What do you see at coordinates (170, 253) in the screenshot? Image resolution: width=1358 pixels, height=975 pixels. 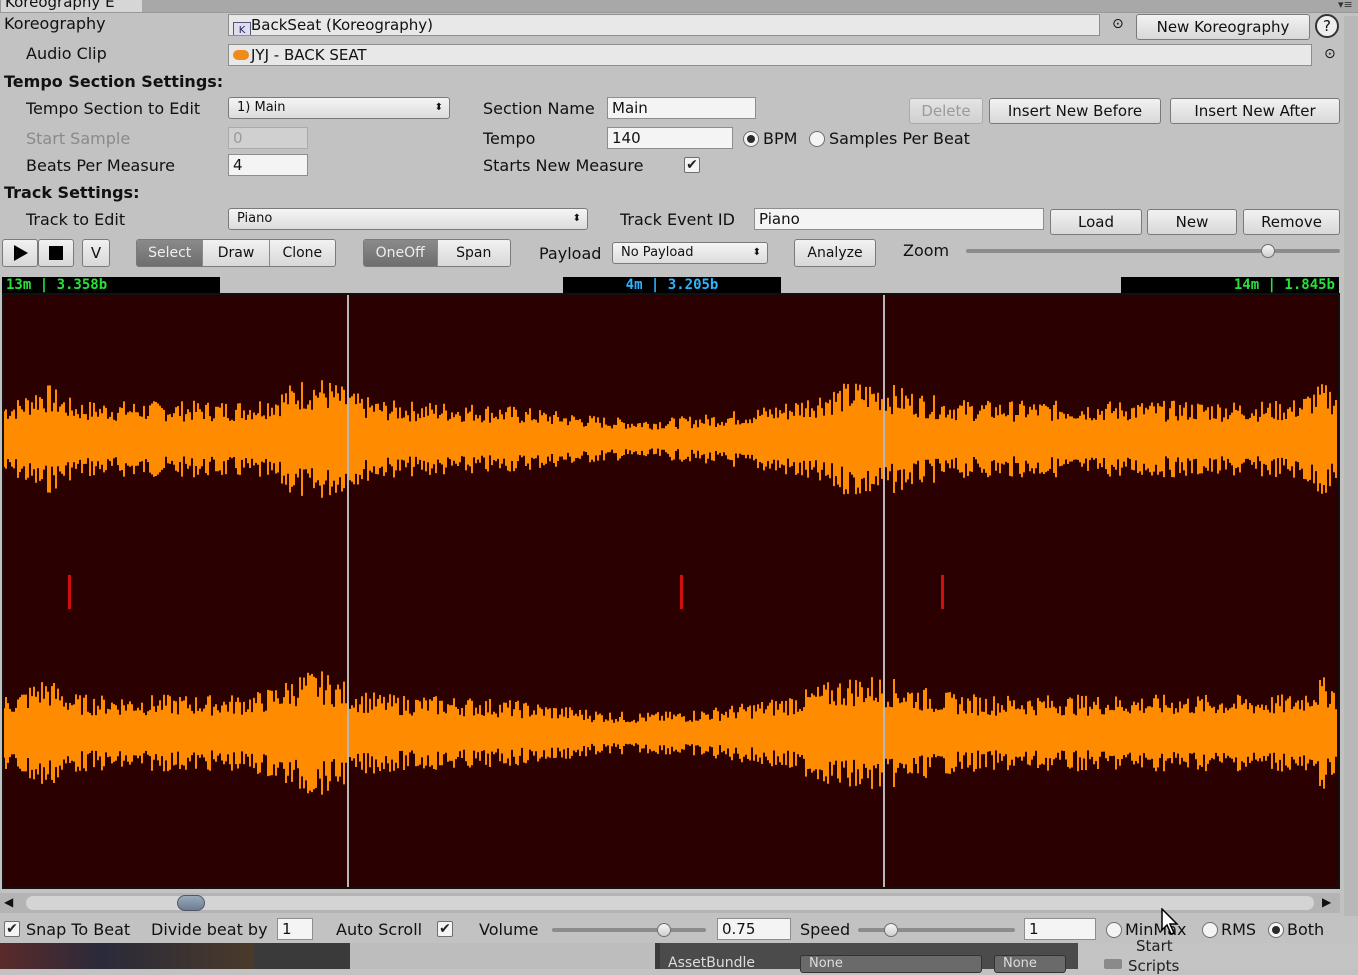 I see `mode-select: Select` at bounding box center [170, 253].